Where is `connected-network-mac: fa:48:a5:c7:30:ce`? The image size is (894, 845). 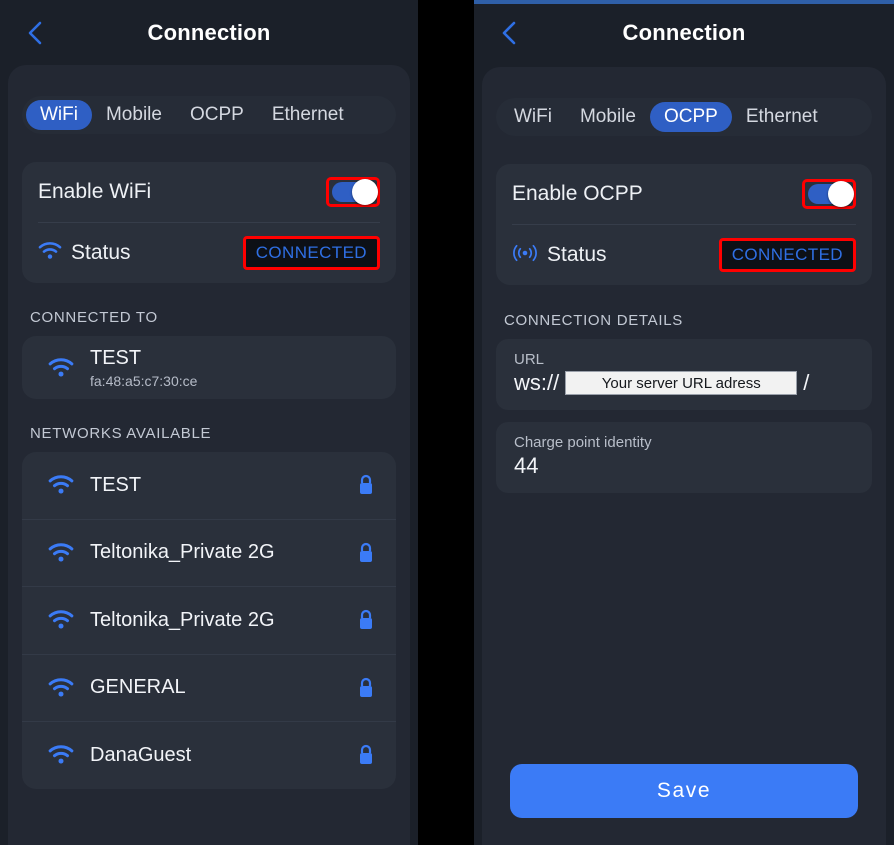 connected-network-mac: fa:48:a5:c7:30:ce is located at coordinates (144, 380).